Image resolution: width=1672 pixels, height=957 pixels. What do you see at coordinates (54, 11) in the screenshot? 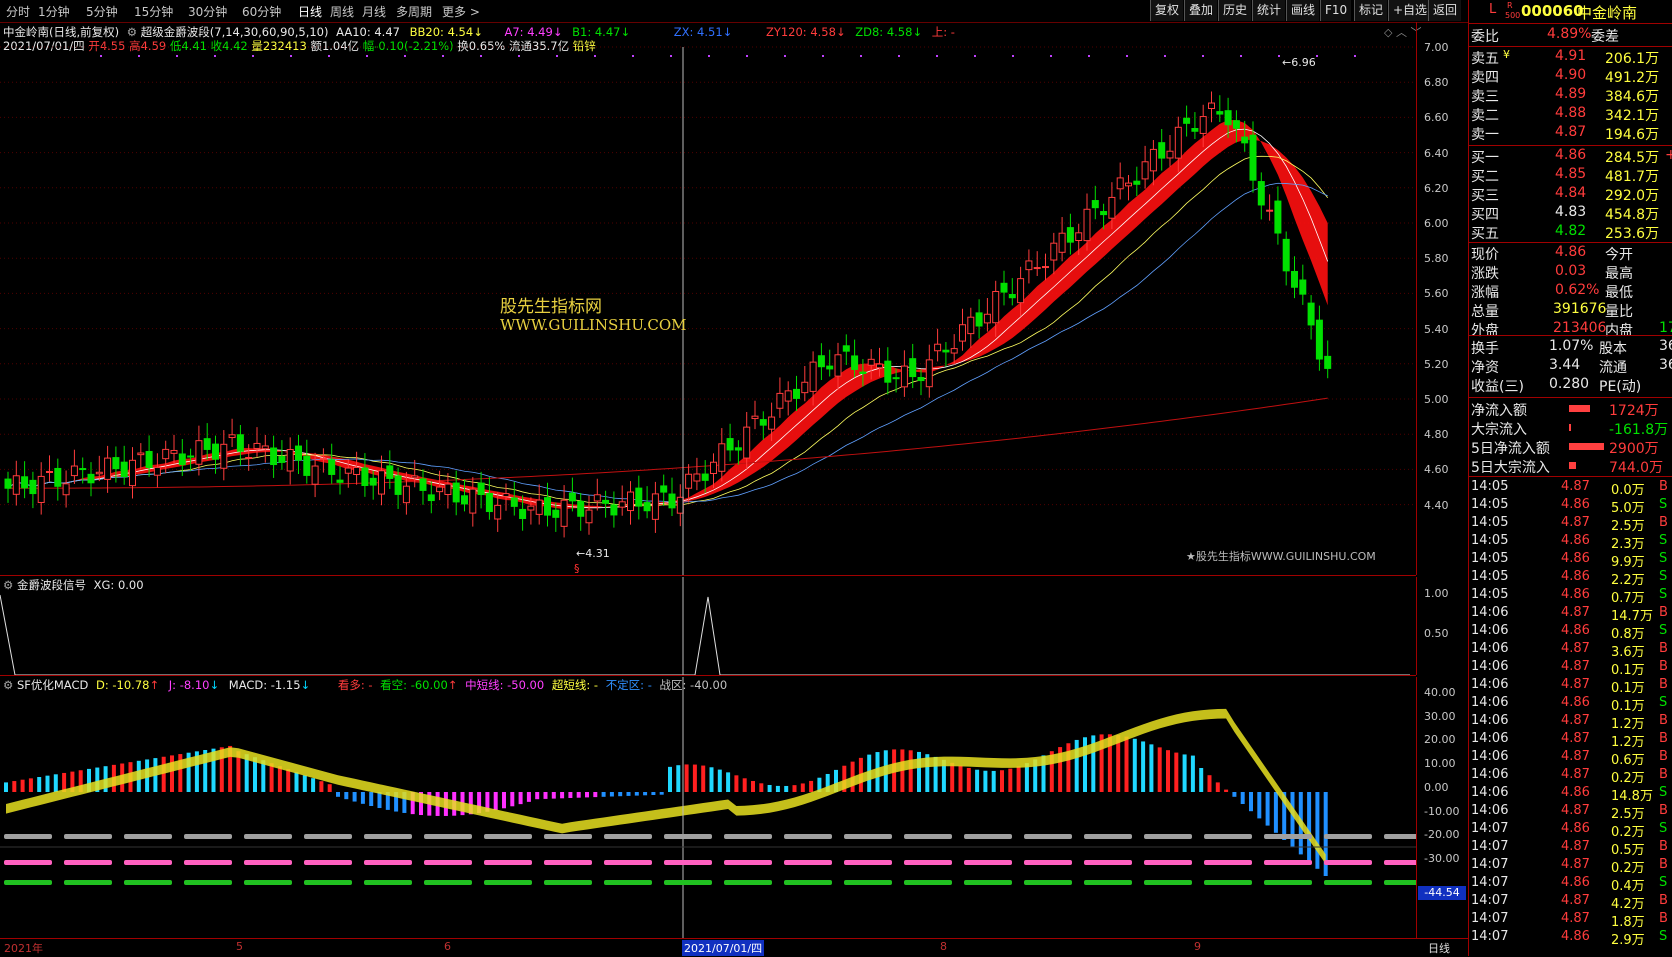
I see `tab-1min: 1分钟` at bounding box center [54, 11].